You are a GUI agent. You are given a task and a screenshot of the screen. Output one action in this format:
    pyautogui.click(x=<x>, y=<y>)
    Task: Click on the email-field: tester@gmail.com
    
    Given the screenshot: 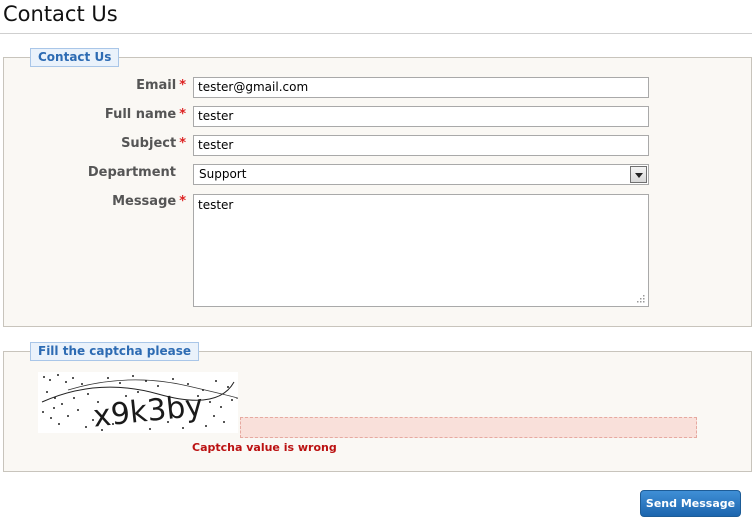 What is the action you would take?
    pyautogui.click(x=421, y=87)
    